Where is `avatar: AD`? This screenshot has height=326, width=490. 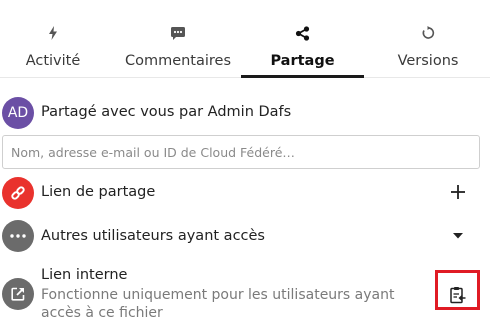
avatar: AD is located at coordinates (18, 113).